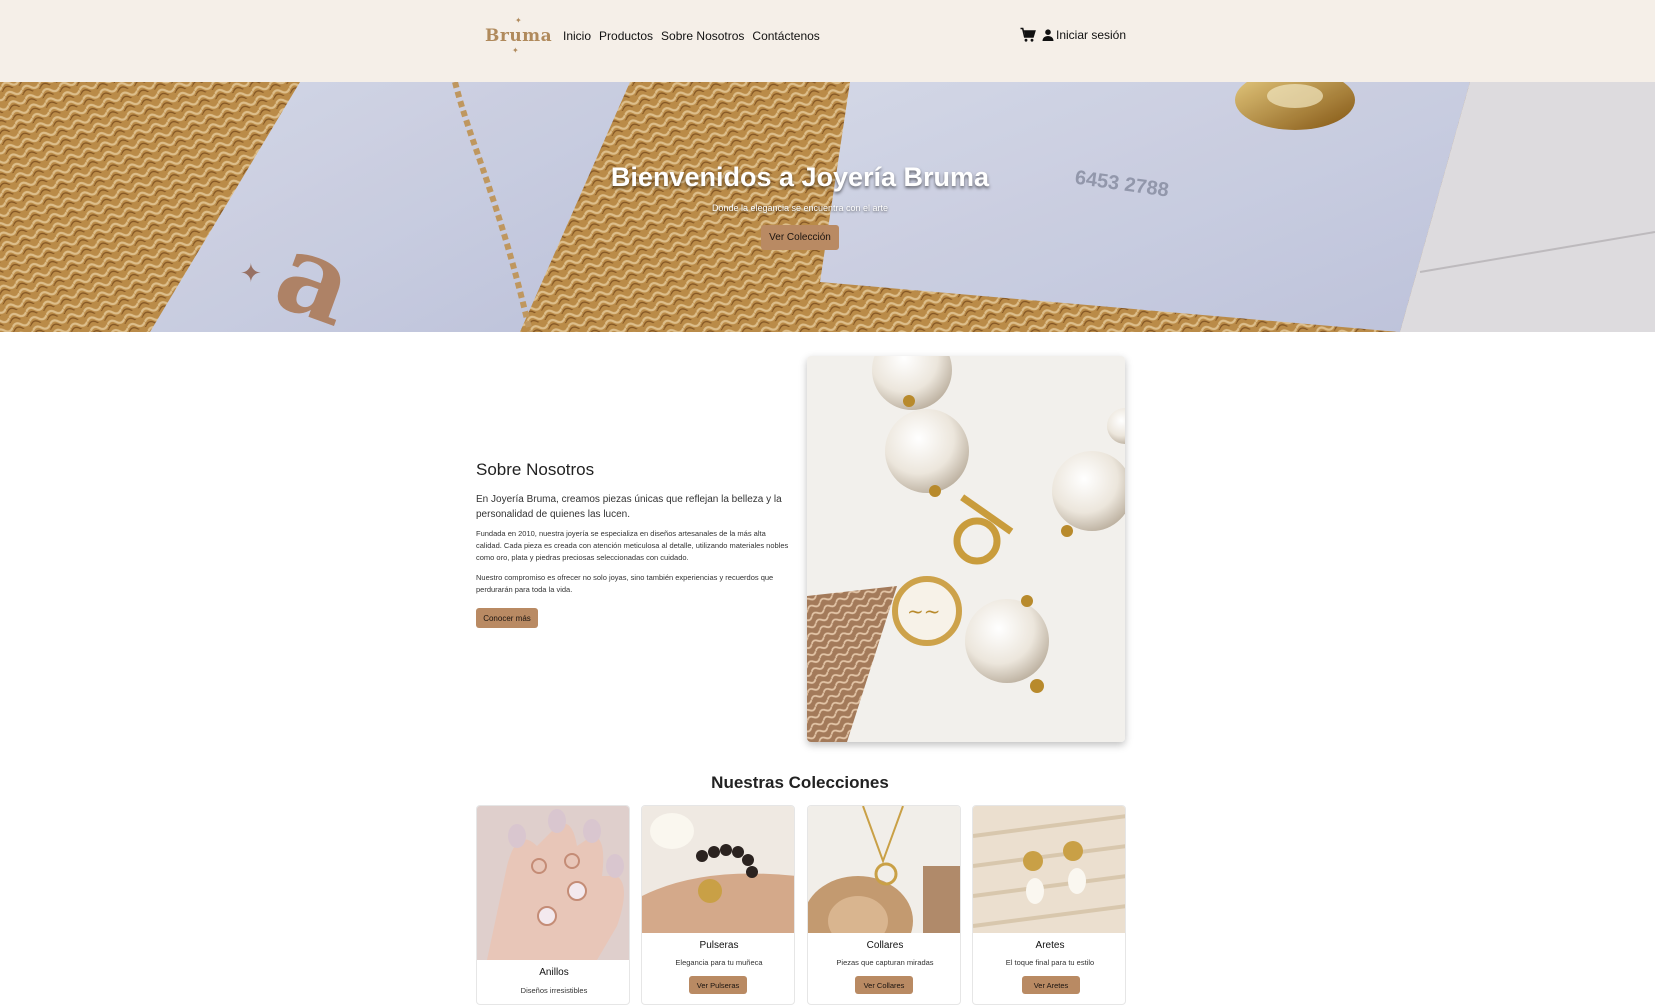 The image size is (1655, 1005). What do you see at coordinates (884, 869) in the screenshot?
I see `collection-image-necklaces` at bounding box center [884, 869].